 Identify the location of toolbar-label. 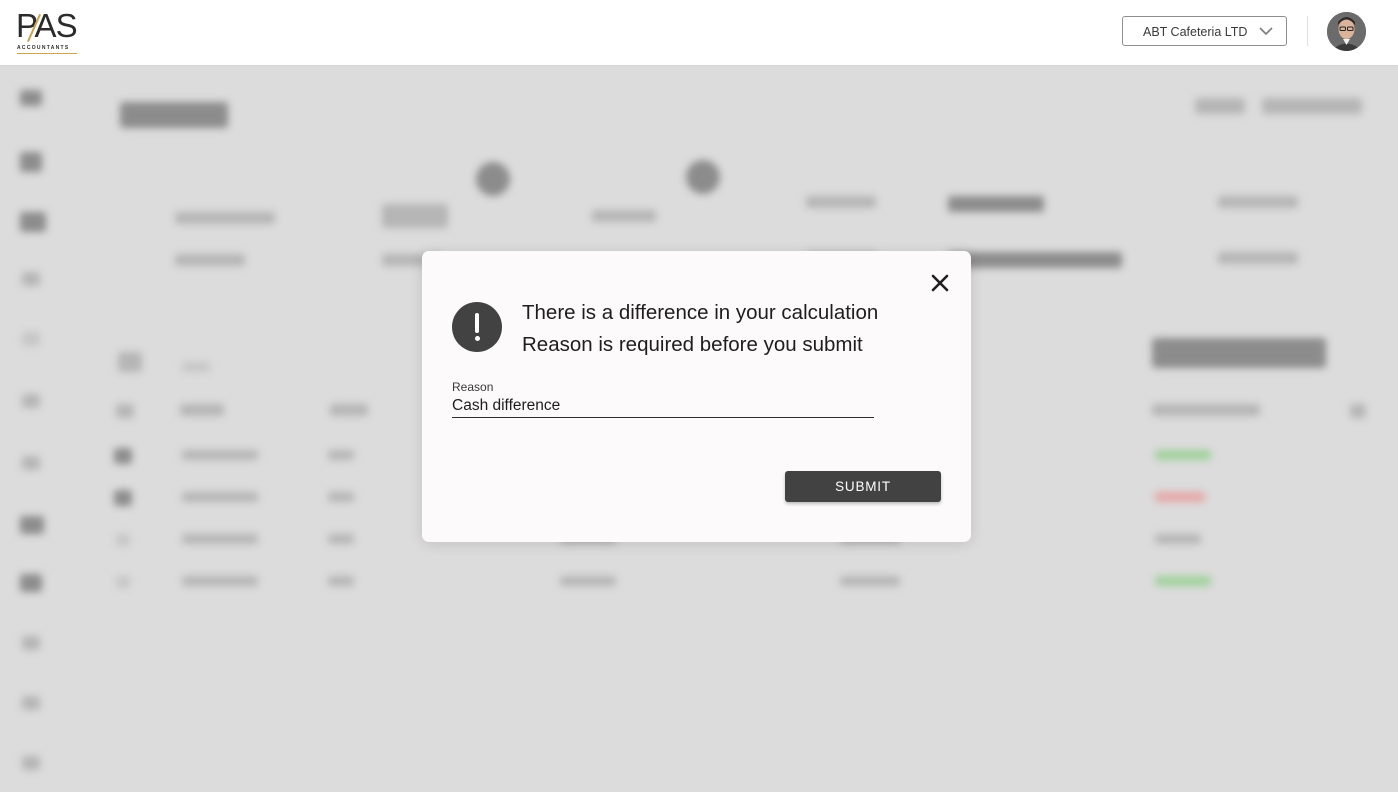
(196, 367).